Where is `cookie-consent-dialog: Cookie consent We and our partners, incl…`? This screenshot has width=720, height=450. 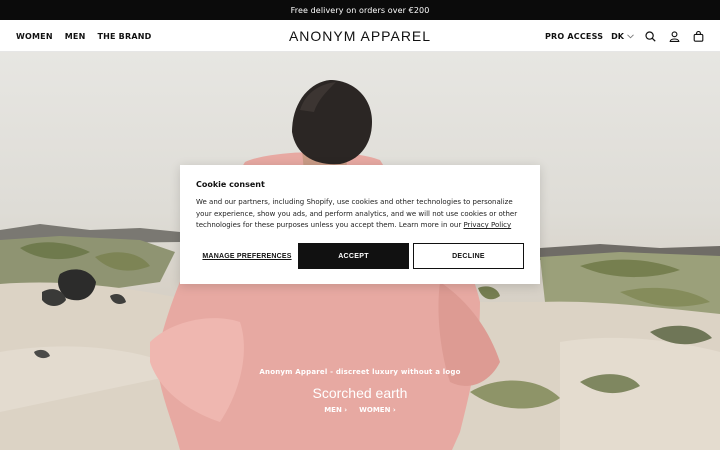 cookie-consent-dialog: Cookie consent We and our partners, incl… is located at coordinates (360, 224).